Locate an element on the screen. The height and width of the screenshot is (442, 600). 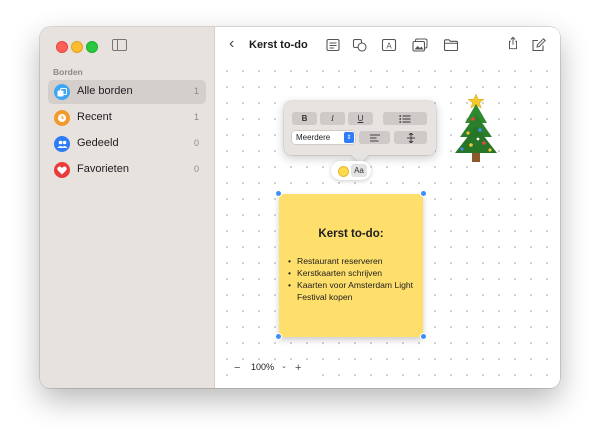
compose-icon is located at coordinates (539, 45).